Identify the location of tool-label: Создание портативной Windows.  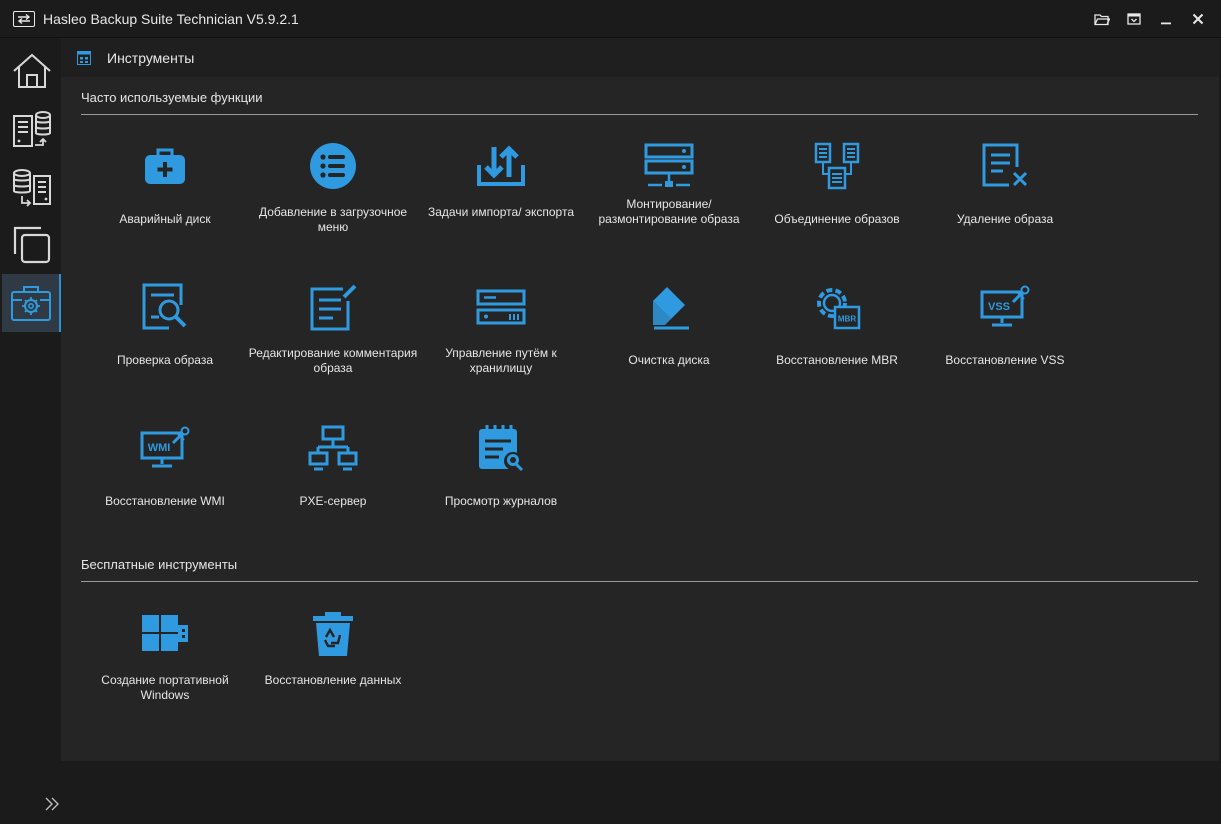
(165, 687).